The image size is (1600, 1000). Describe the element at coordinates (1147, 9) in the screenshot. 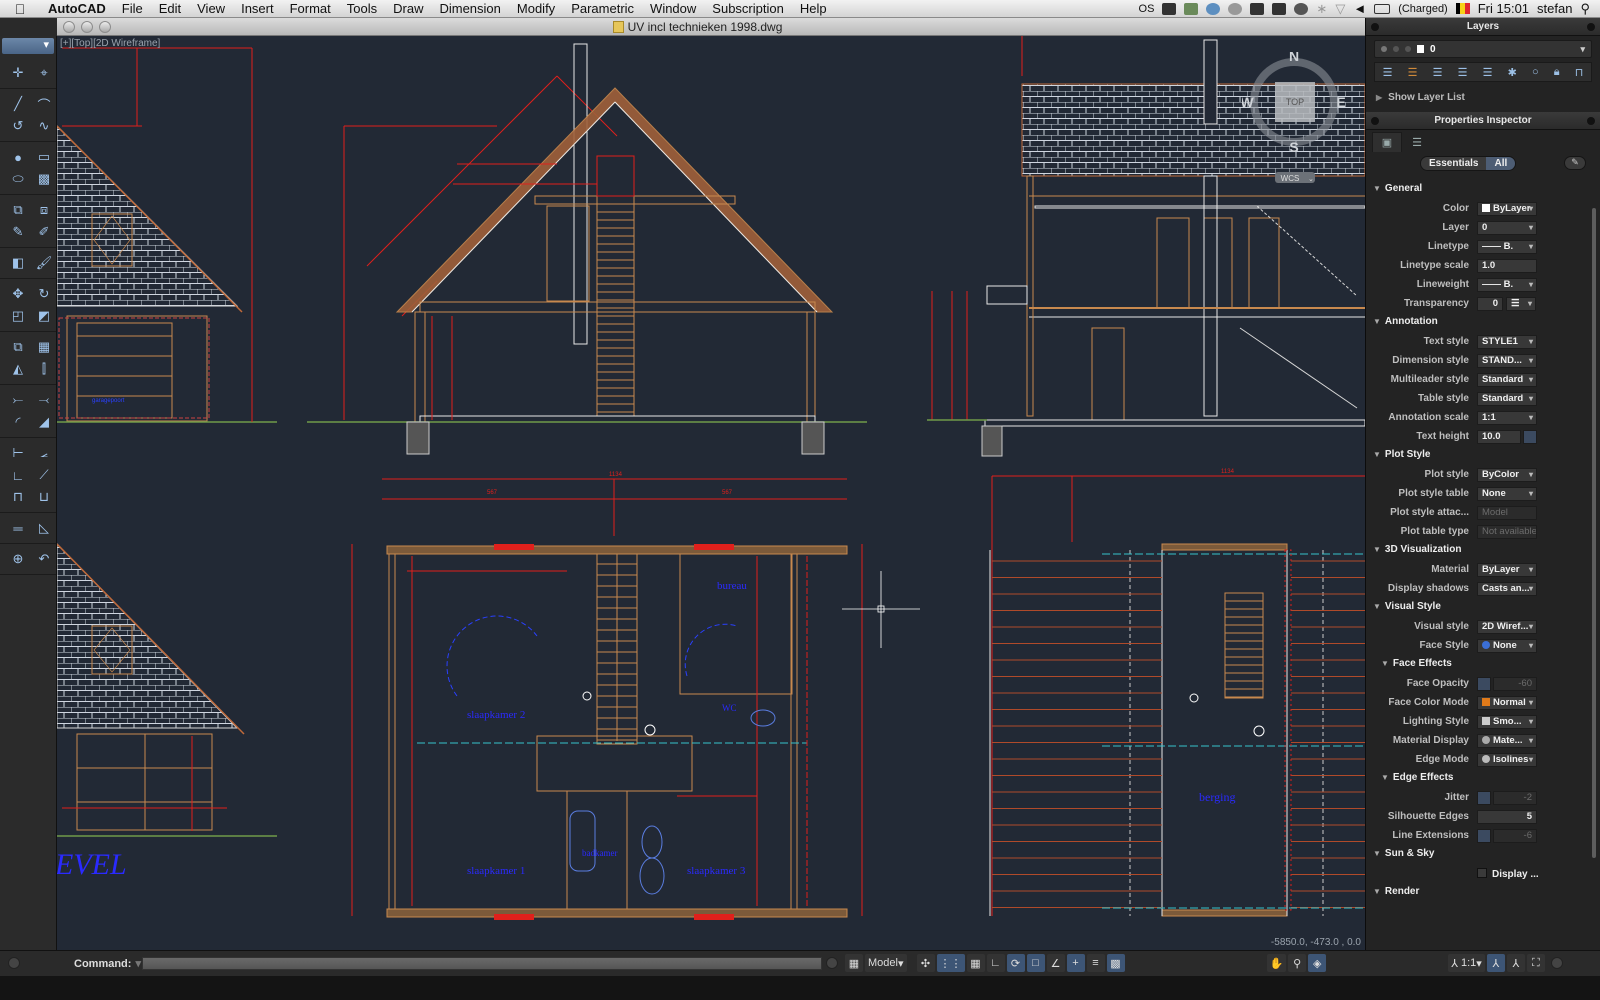

I see `os-icon: OS` at that location.